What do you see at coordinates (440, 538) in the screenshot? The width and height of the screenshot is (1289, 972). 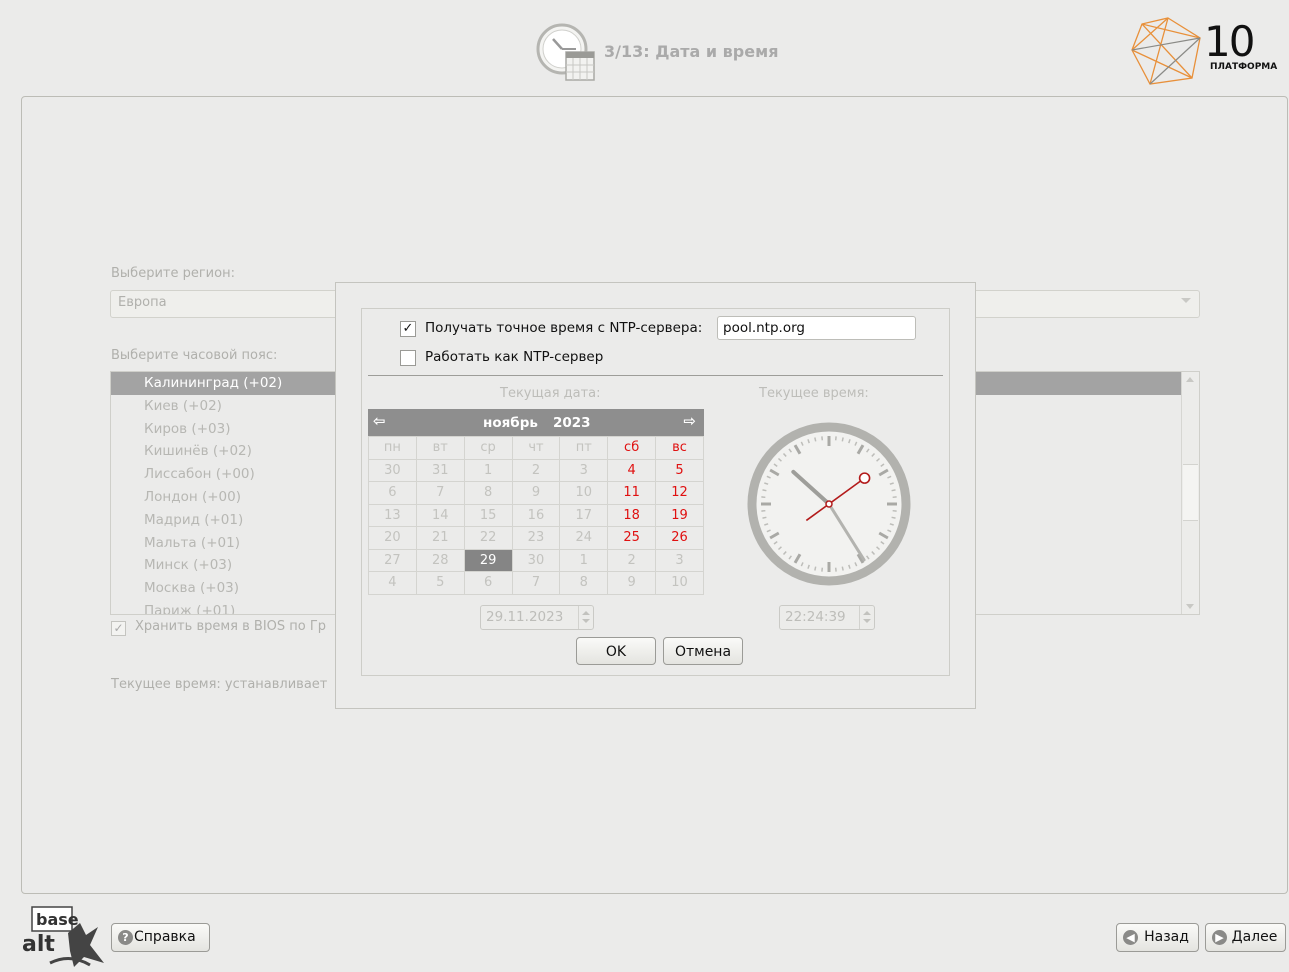 I see `calendar-day: 21` at bounding box center [440, 538].